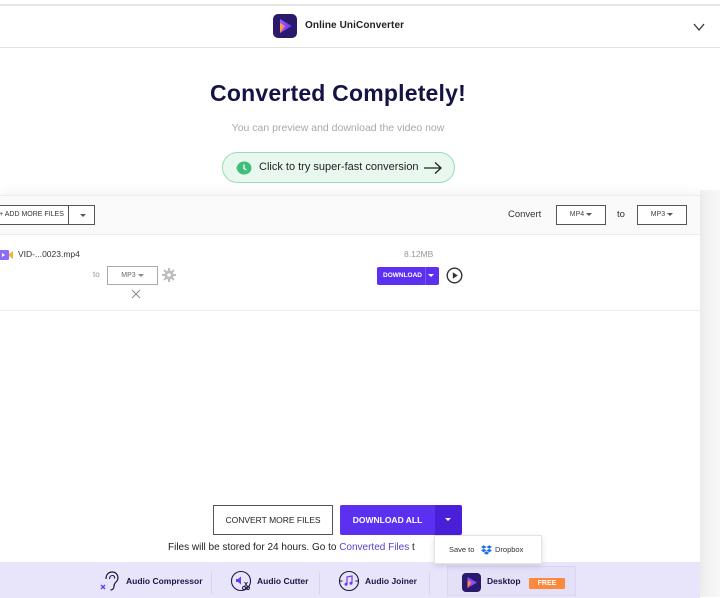 This screenshot has height=598, width=720. What do you see at coordinates (462, 549) in the screenshot?
I see `save-to-label: Save to` at bounding box center [462, 549].